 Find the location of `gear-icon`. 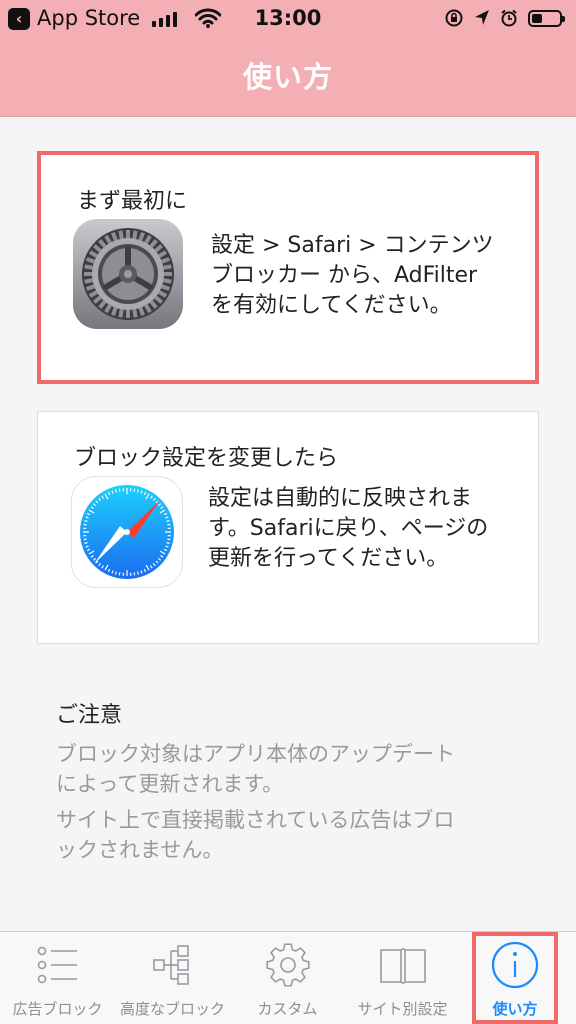

gear-icon is located at coordinates (287, 965).